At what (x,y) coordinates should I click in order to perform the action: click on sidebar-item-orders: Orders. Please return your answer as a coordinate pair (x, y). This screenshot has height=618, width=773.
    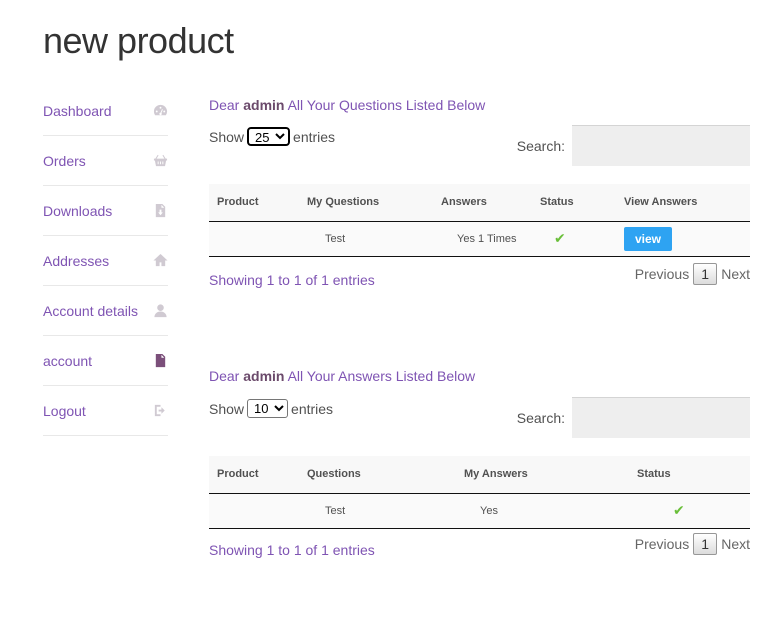
    Looking at the image, I should click on (105, 161).